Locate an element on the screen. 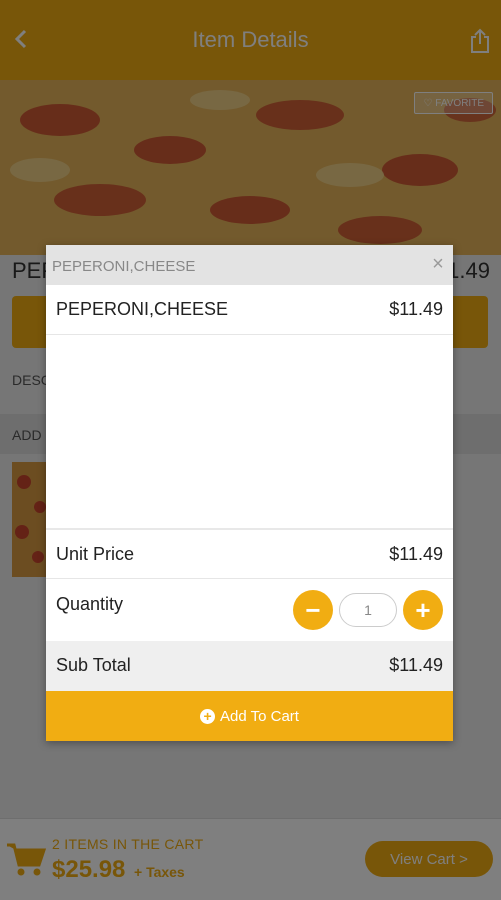 Image resolution: width=501 pixels, height=900 pixels. add-to-cart-label: Add To Cart is located at coordinates (259, 716).